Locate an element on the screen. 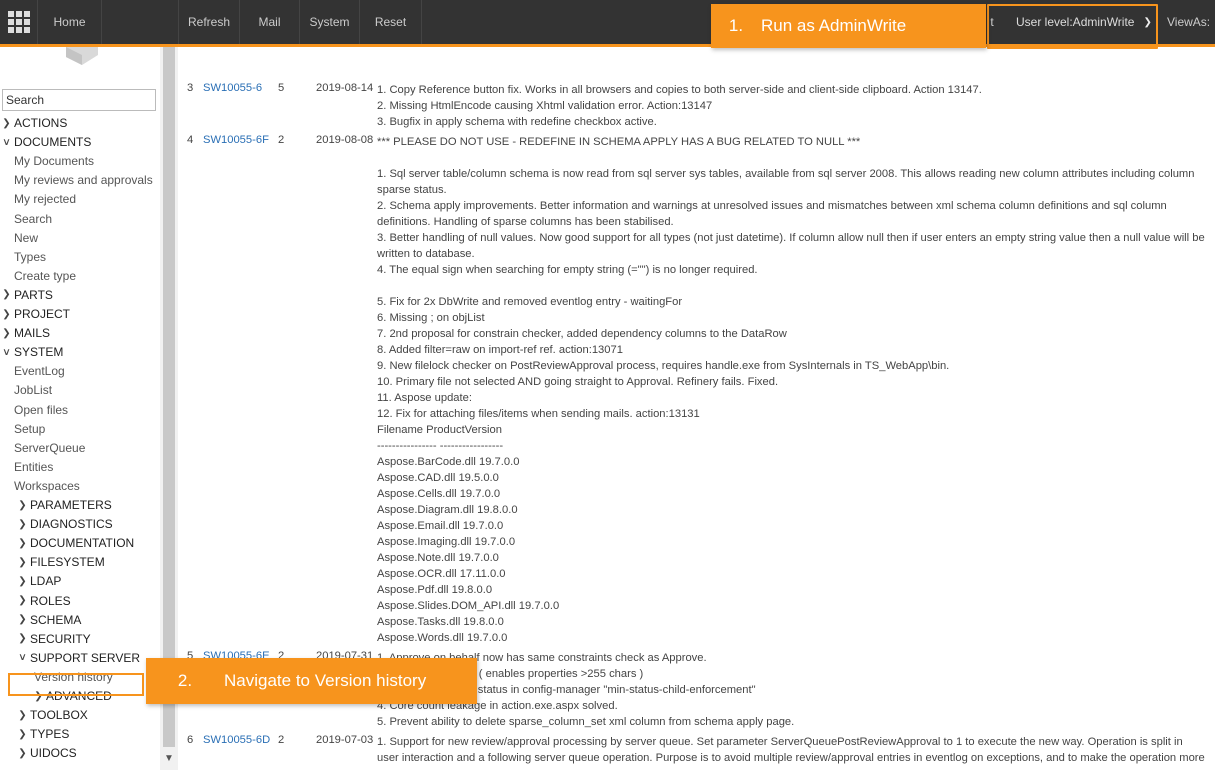  sidebar-item: ❯ TOOLBOX is located at coordinates (53, 715).